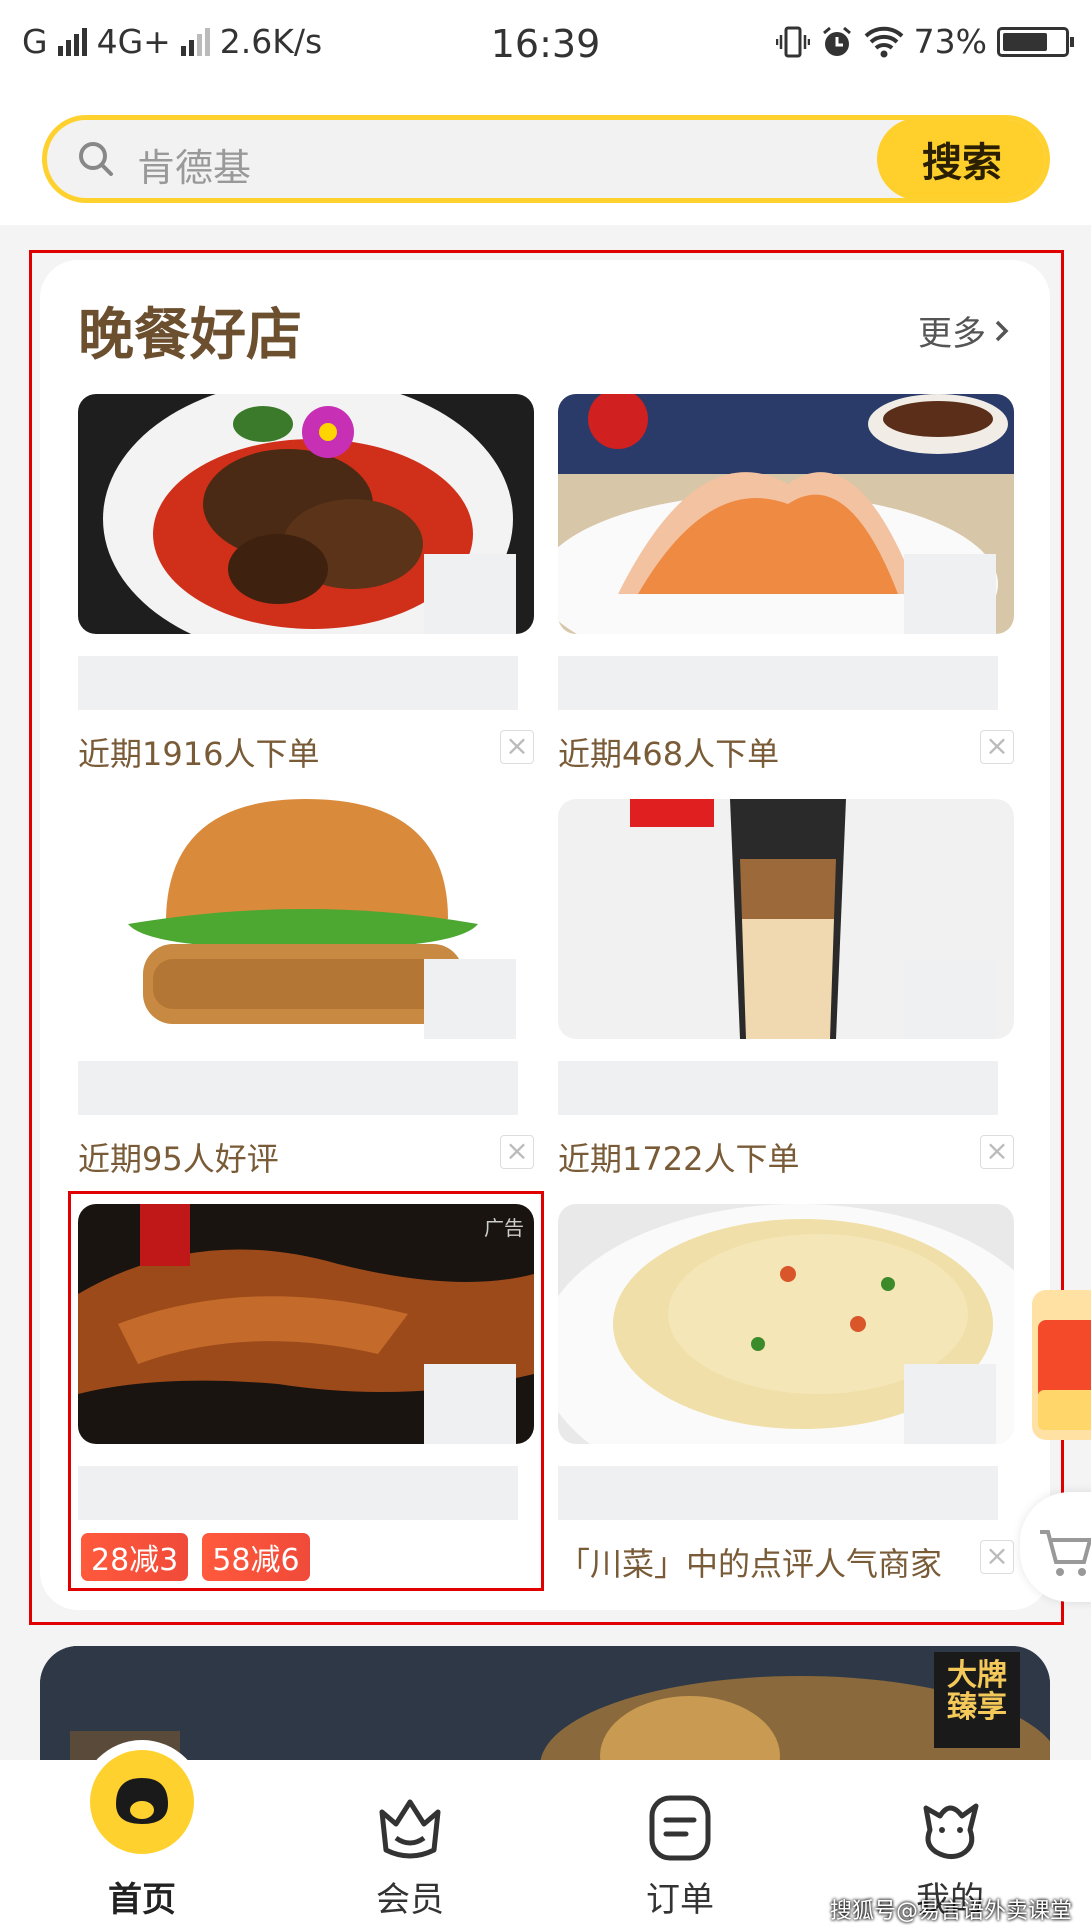 This screenshot has width=1091, height=1932. Describe the element at coordinates (952, 334) in the screenshot. I see `more-label: 更多` at that location.